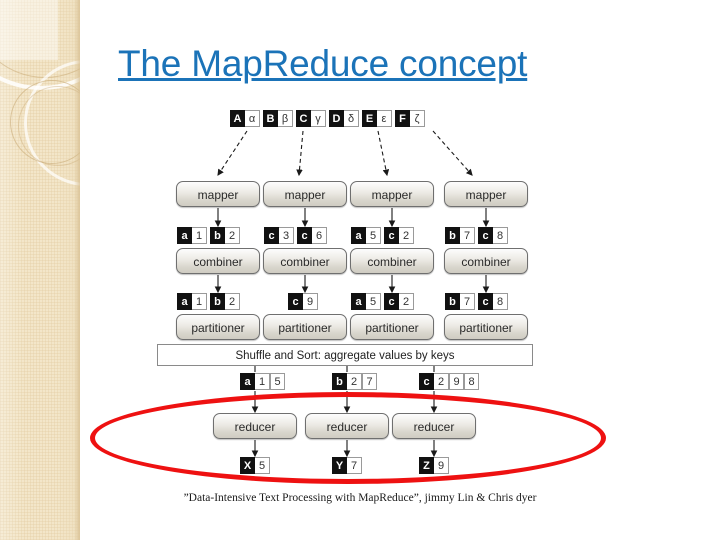  I want to click on kv-value: δ, so click(351, 118).